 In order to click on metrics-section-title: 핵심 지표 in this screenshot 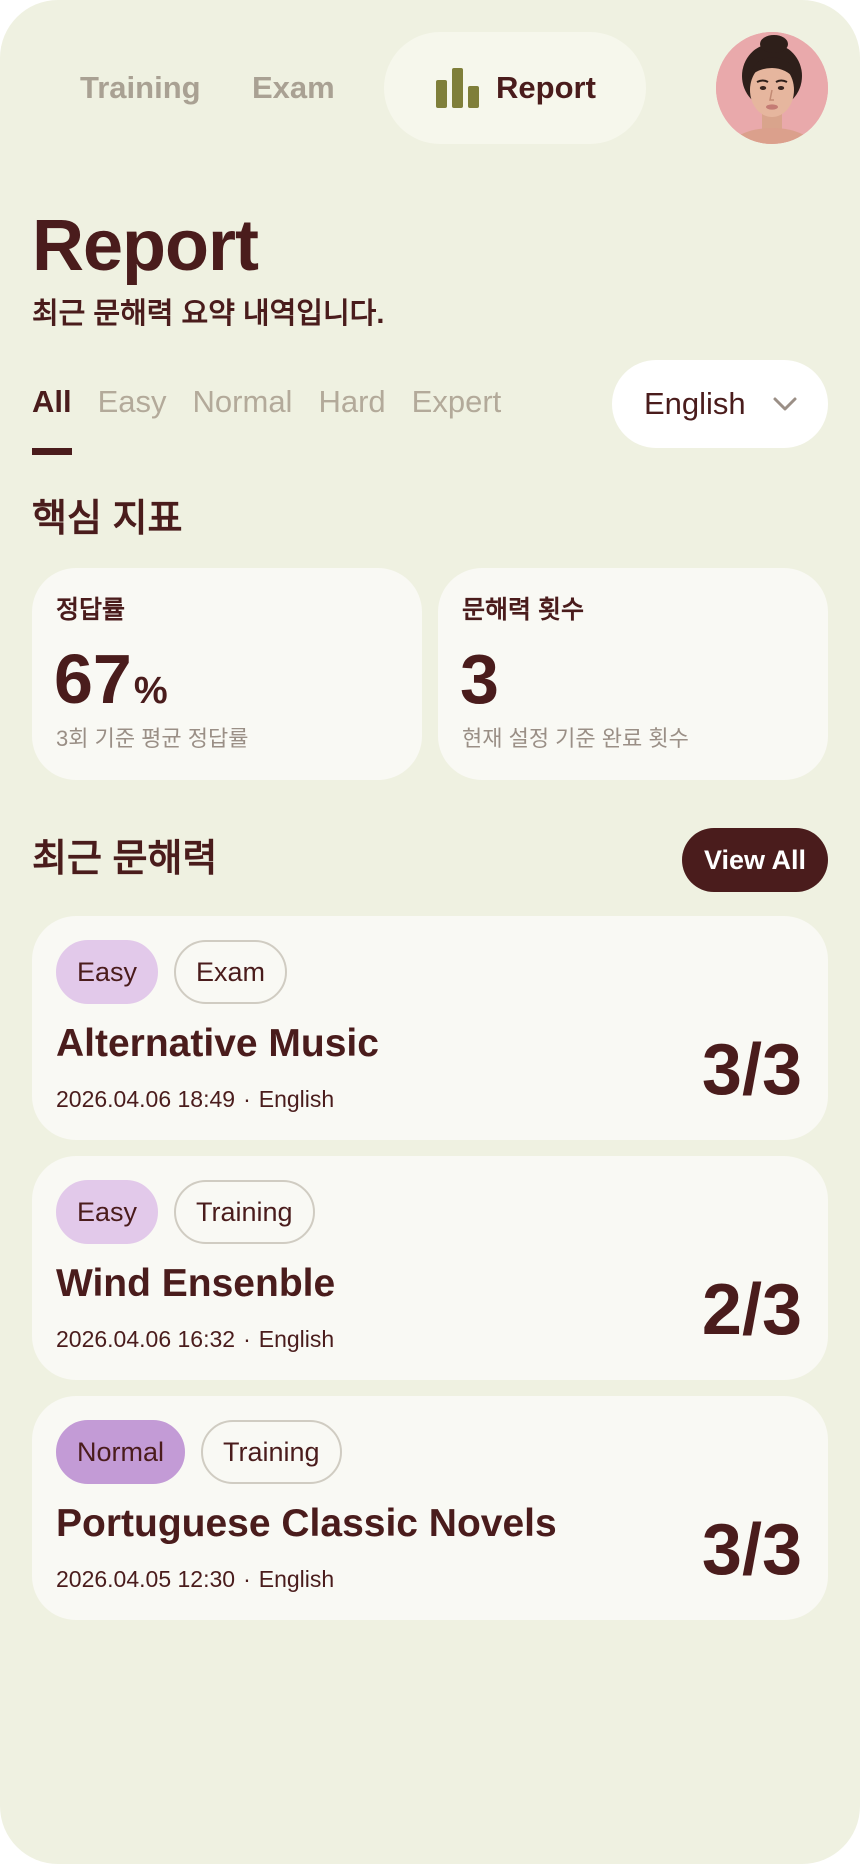, I will do `click(107, 519)`.